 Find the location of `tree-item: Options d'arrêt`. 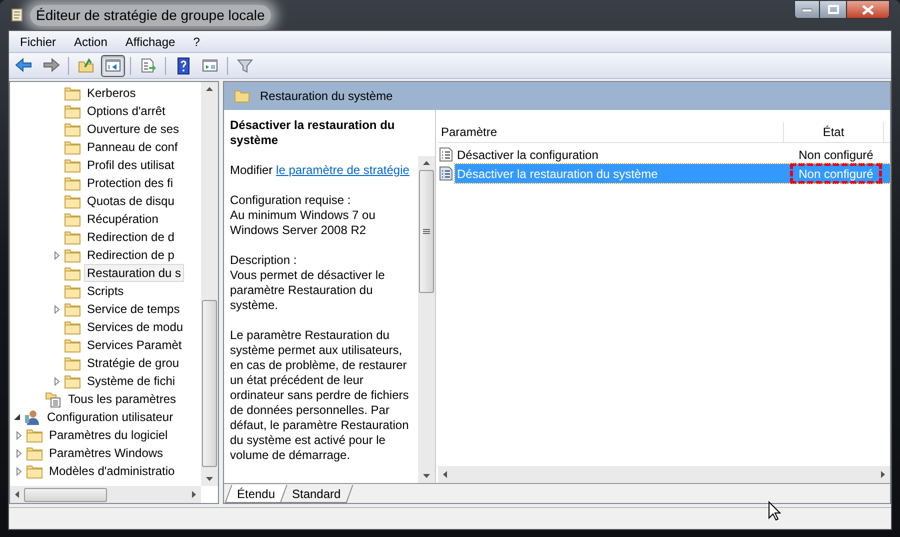

tree-item: Options d'arrêt is located at coordinates (126, 111).